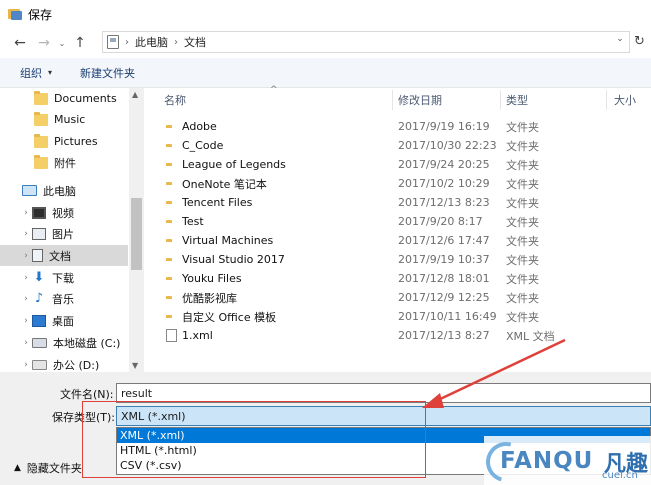 The width and height of the screenshot is (651, 485). I want to click on filename-value: result, so click(137, 393).